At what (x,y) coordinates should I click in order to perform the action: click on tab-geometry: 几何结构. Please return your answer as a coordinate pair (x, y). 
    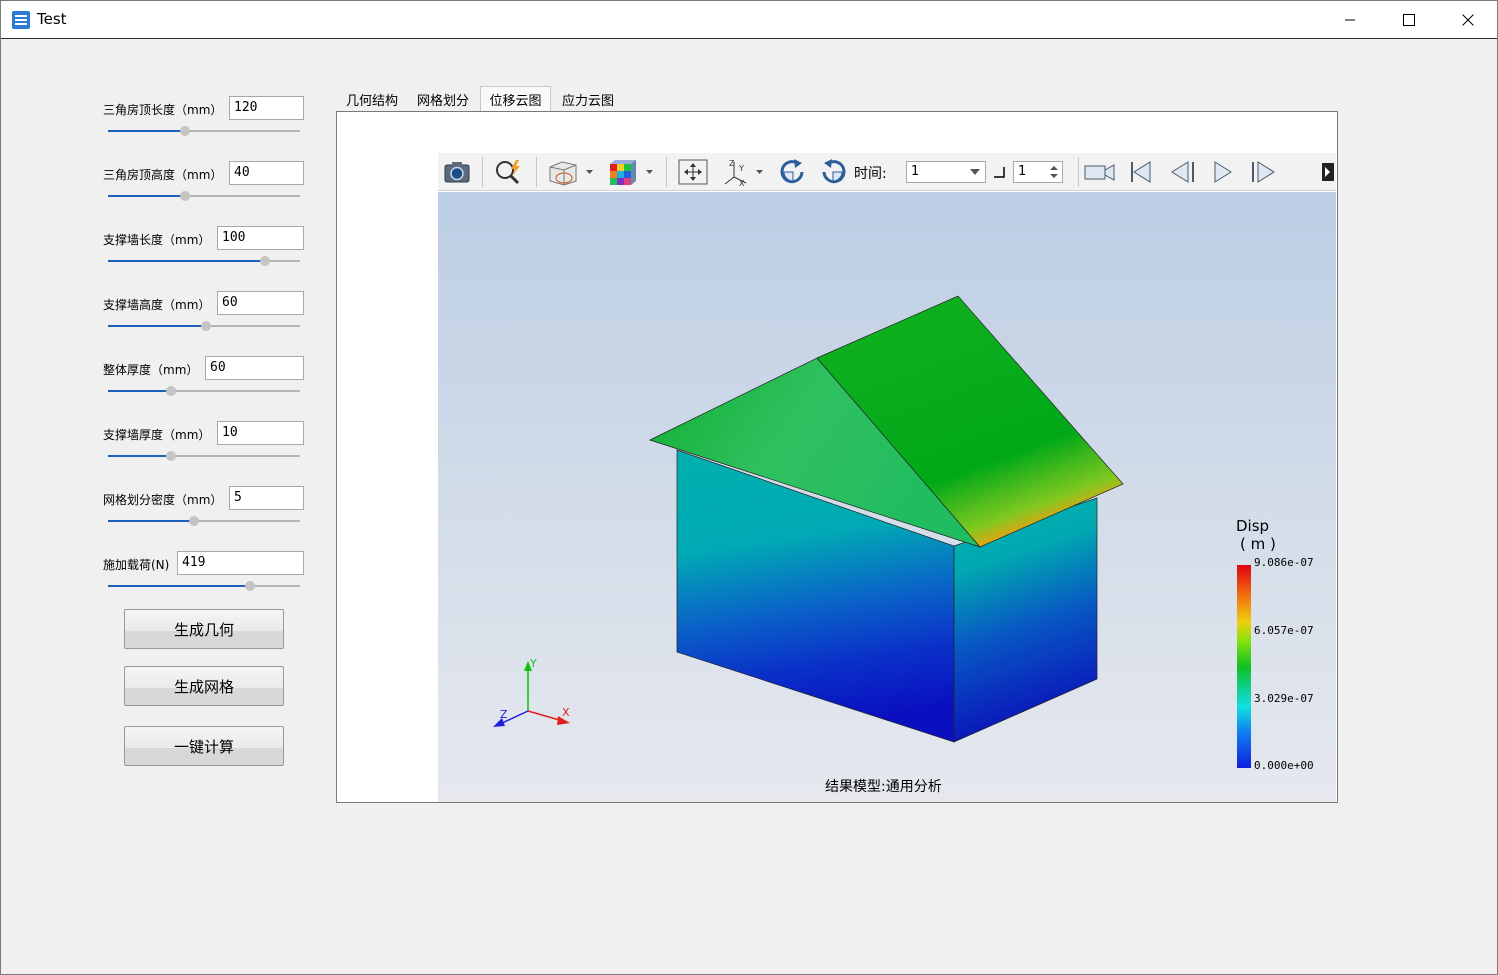
    Looking at the image, I should click on (372, 99).